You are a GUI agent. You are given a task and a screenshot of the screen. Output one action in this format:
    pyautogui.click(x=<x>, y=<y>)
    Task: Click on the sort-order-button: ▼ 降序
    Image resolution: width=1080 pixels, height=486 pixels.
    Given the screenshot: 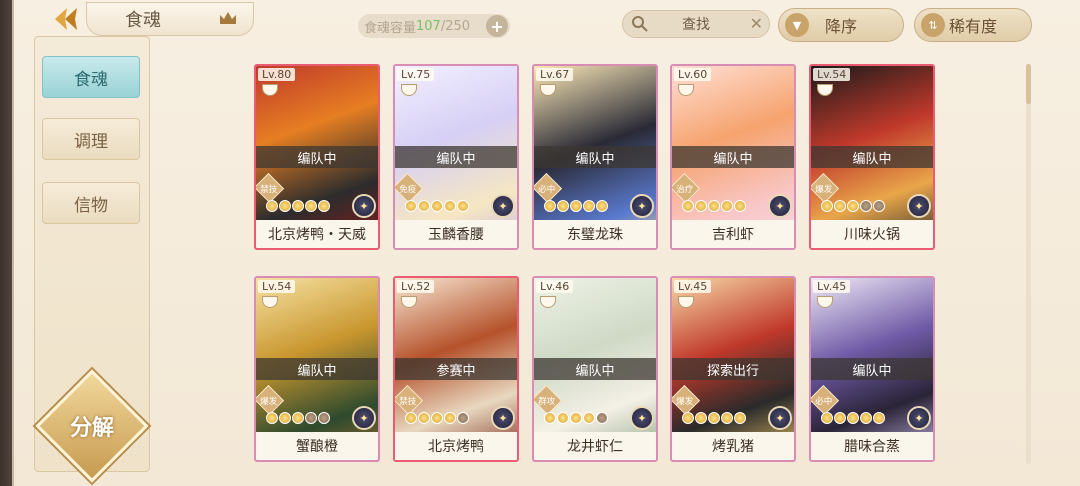 What is the action you would take?
    pyautogui.click(x=841, y=25)
    